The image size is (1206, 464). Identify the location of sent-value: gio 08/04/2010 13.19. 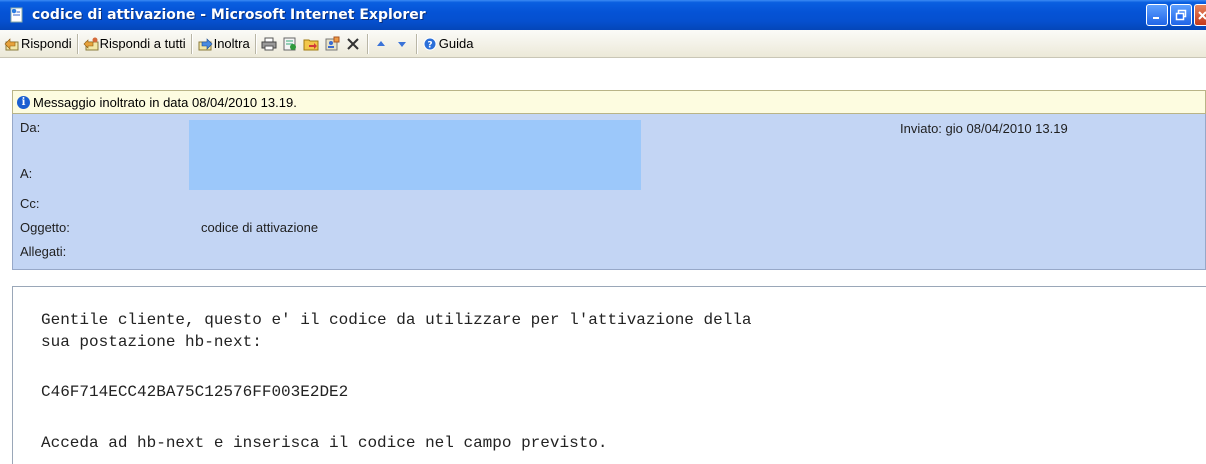
(1006, 128).